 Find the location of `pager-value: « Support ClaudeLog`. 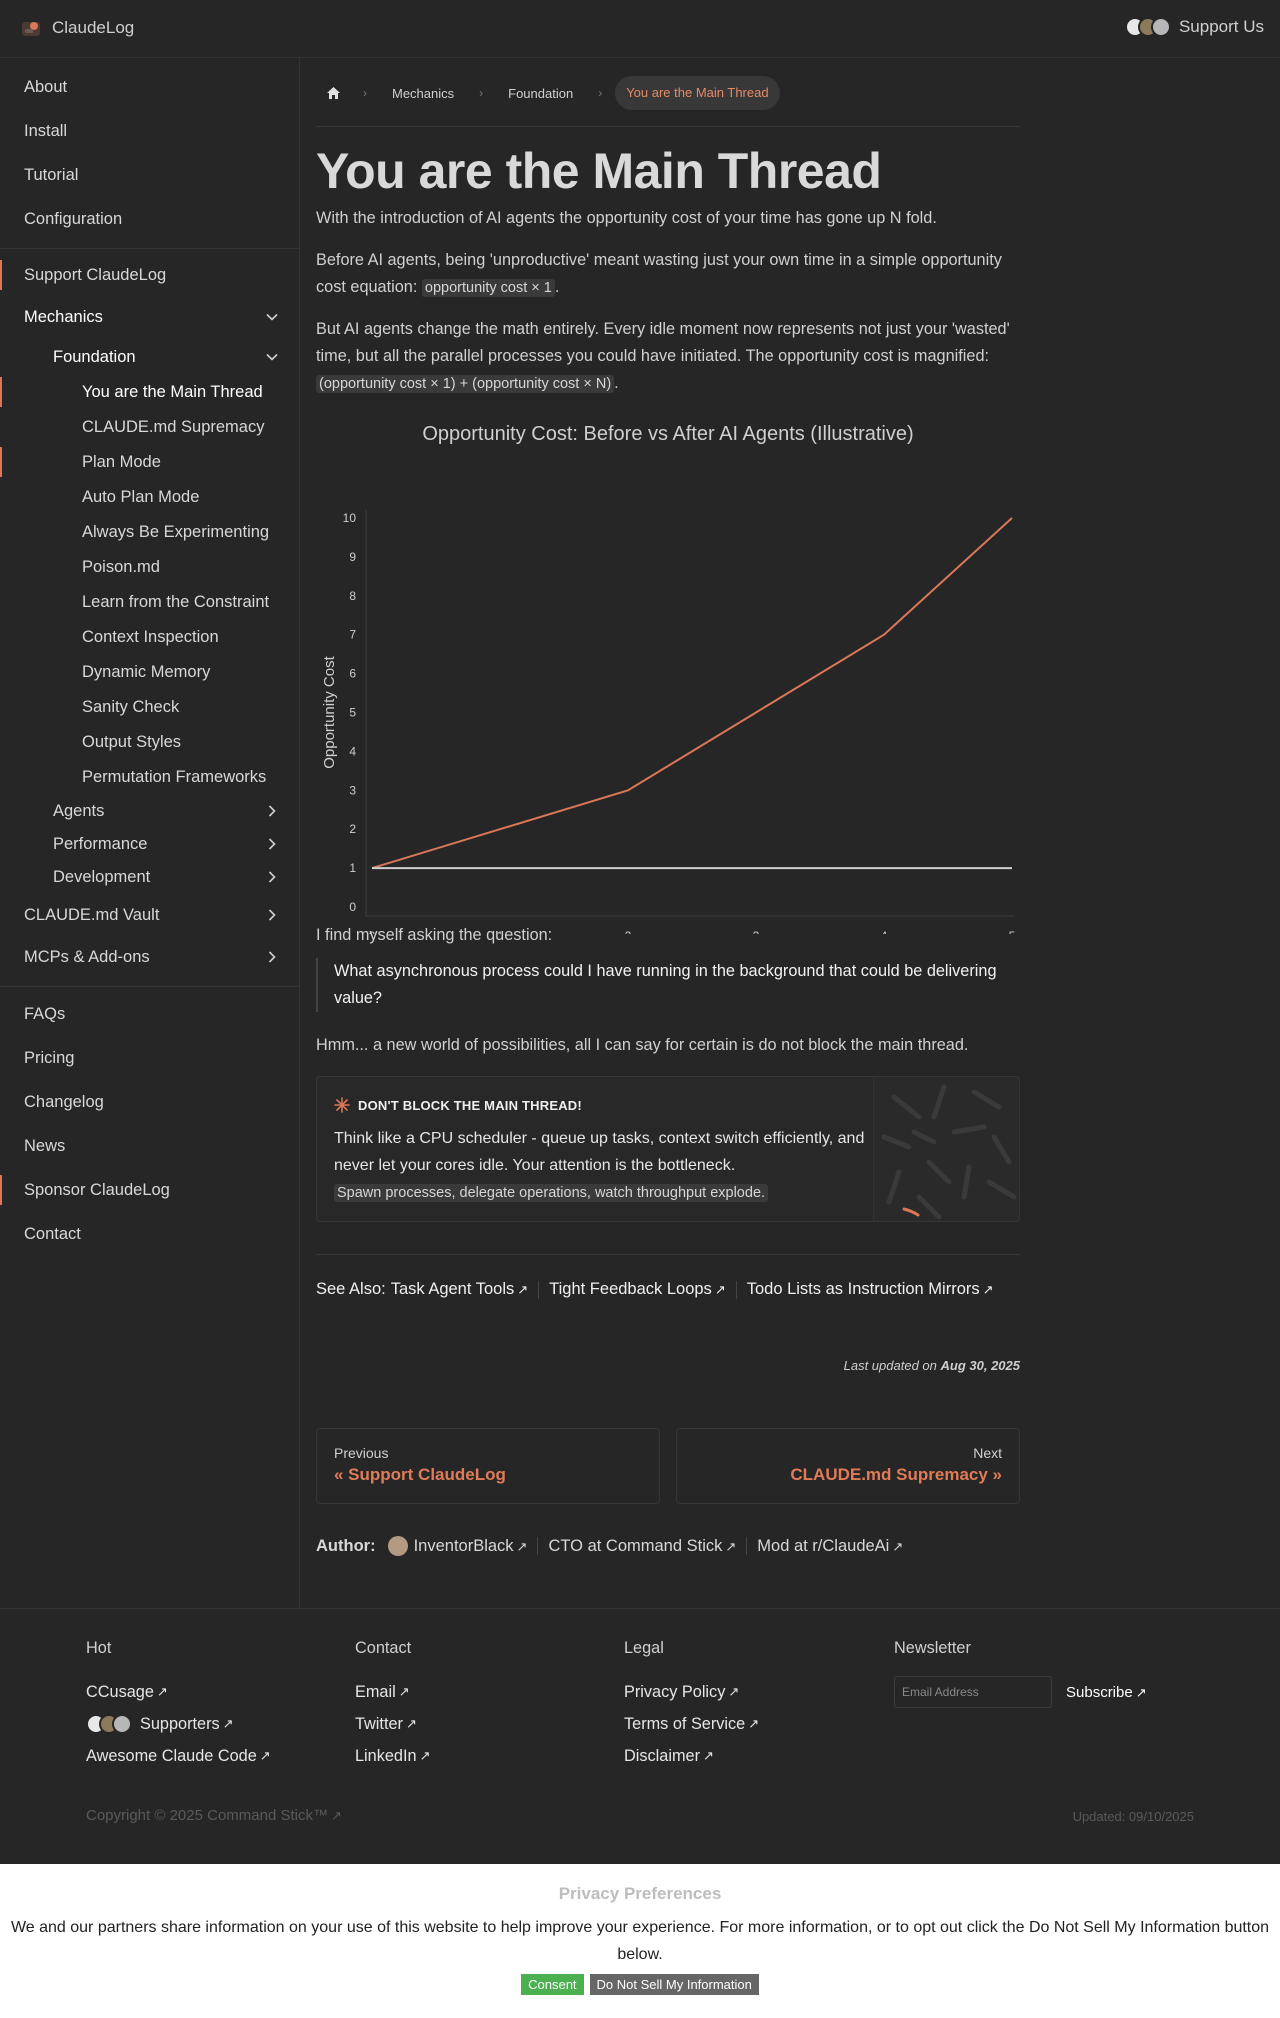

pager-value: « Support ClaudeLog is located at coordinates (420, 1474).